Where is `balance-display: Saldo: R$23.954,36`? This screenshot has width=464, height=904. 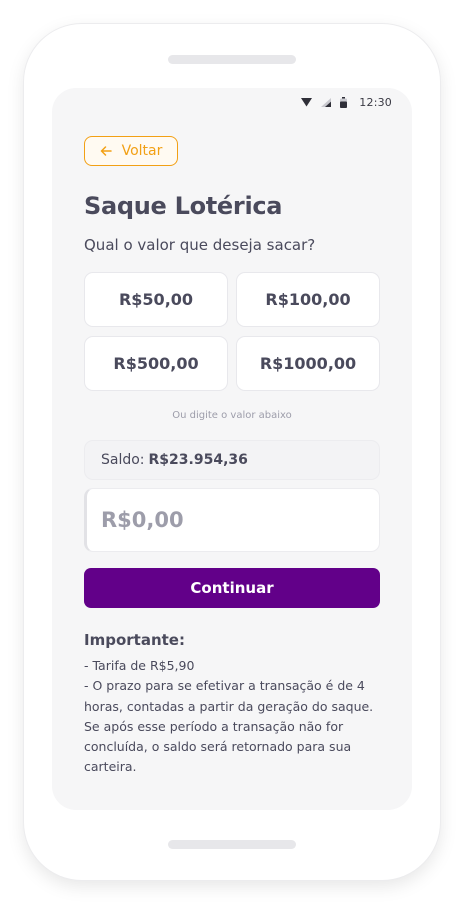
balance-display: Saldo: R$23.954,36 is located at coordinates (232, 460).